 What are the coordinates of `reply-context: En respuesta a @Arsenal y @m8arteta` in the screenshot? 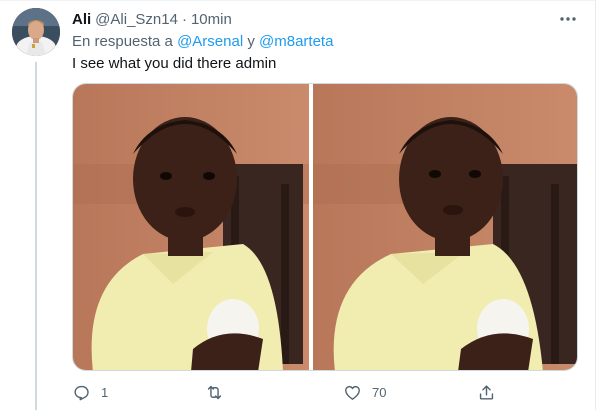 It's located at (202, 41).